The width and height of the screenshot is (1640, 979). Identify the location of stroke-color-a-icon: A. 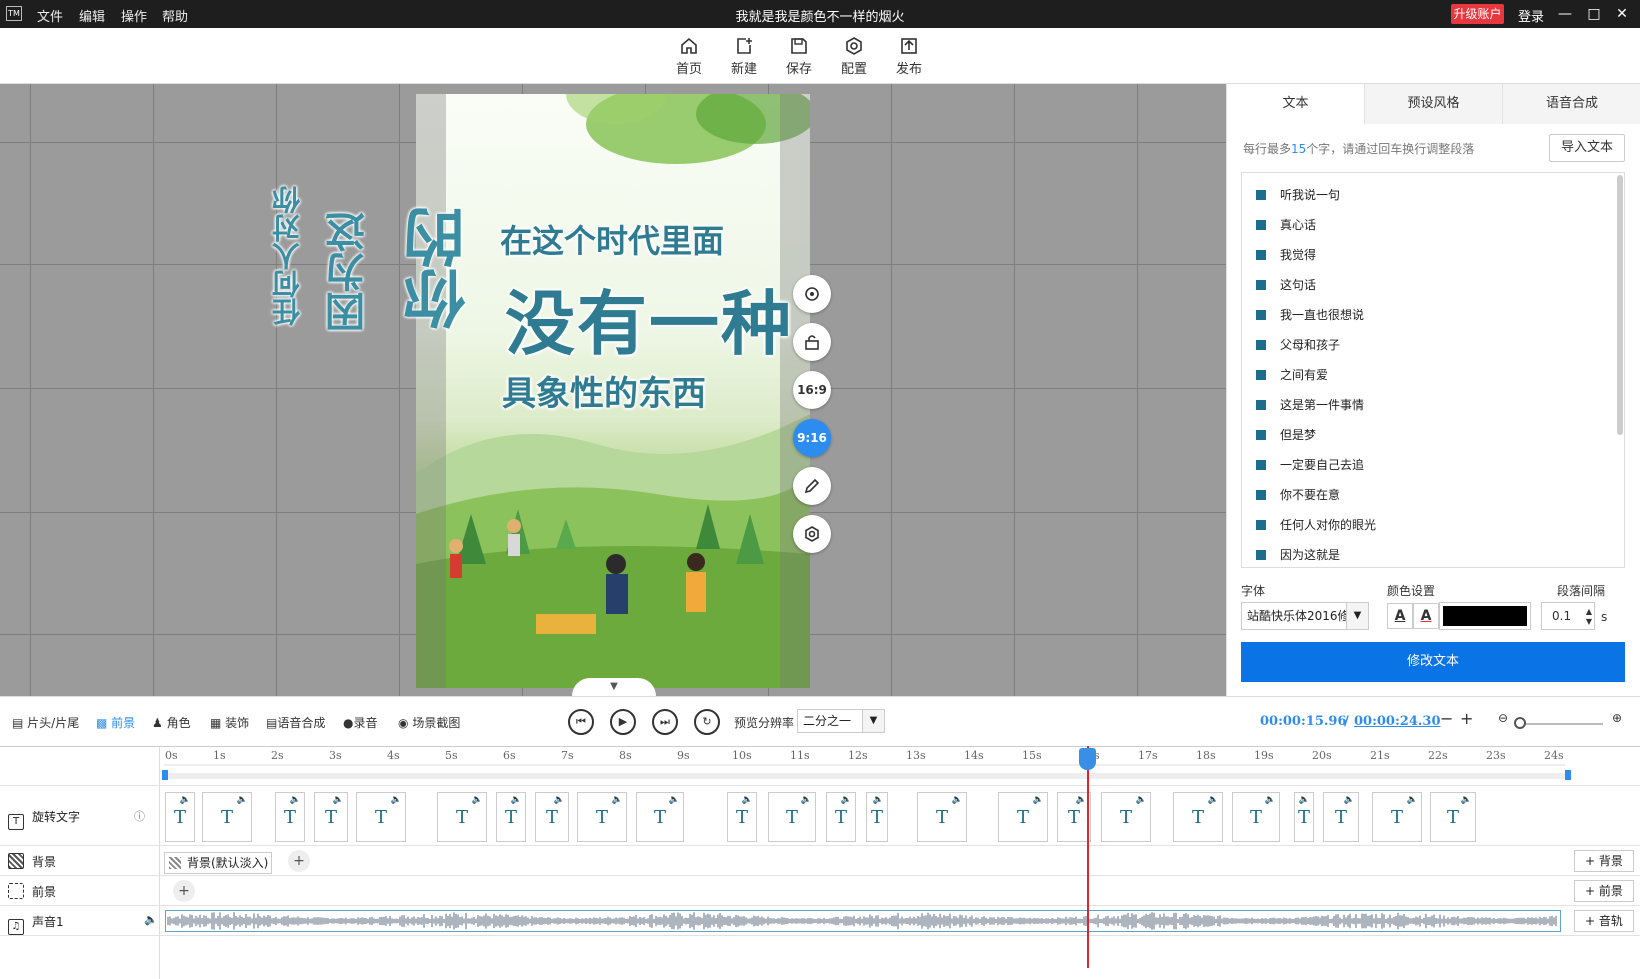
(1426, 616).